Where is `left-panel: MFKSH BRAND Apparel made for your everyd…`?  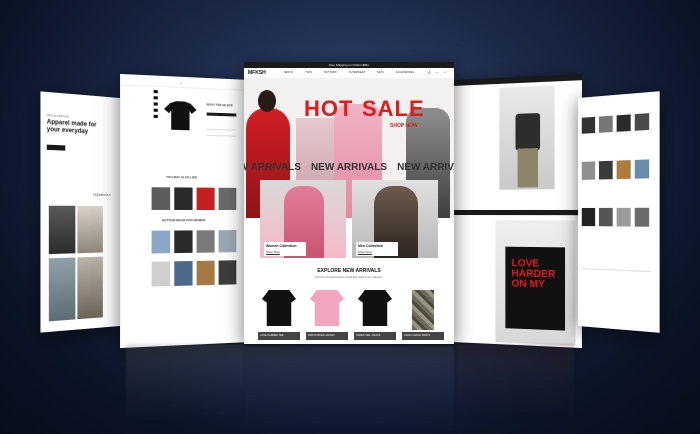 left-panel: MFKSH BRAND Apparel made for your everyd… is located at coordinates (80, 212).